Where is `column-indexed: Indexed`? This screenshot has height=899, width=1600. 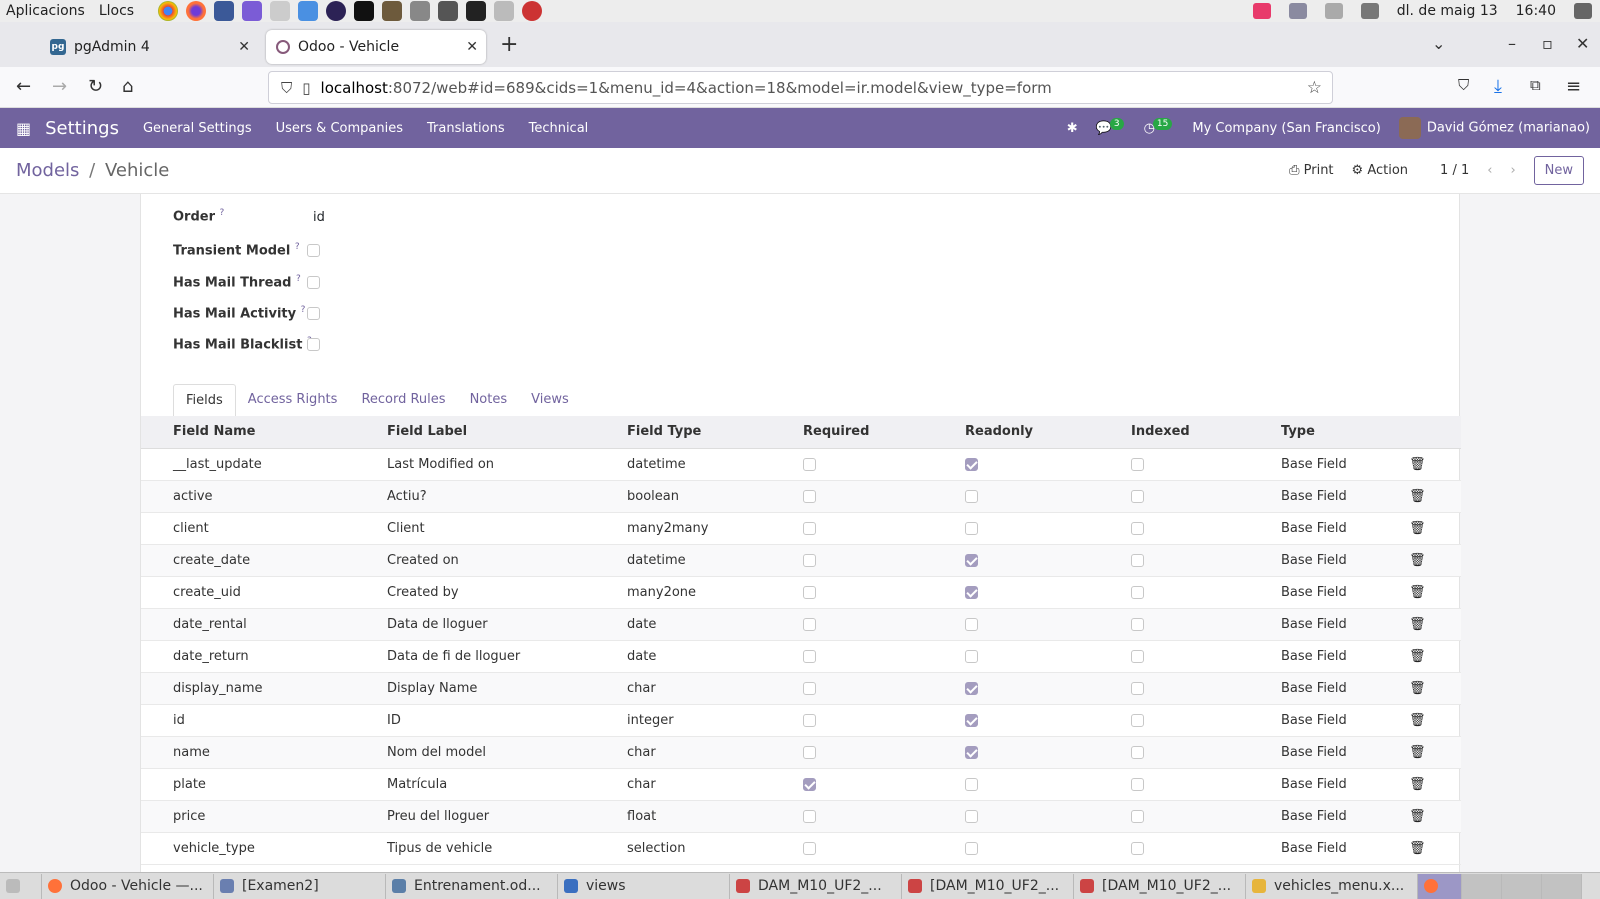
column-indexed: Indexed is located at coordinates (1200, 432).